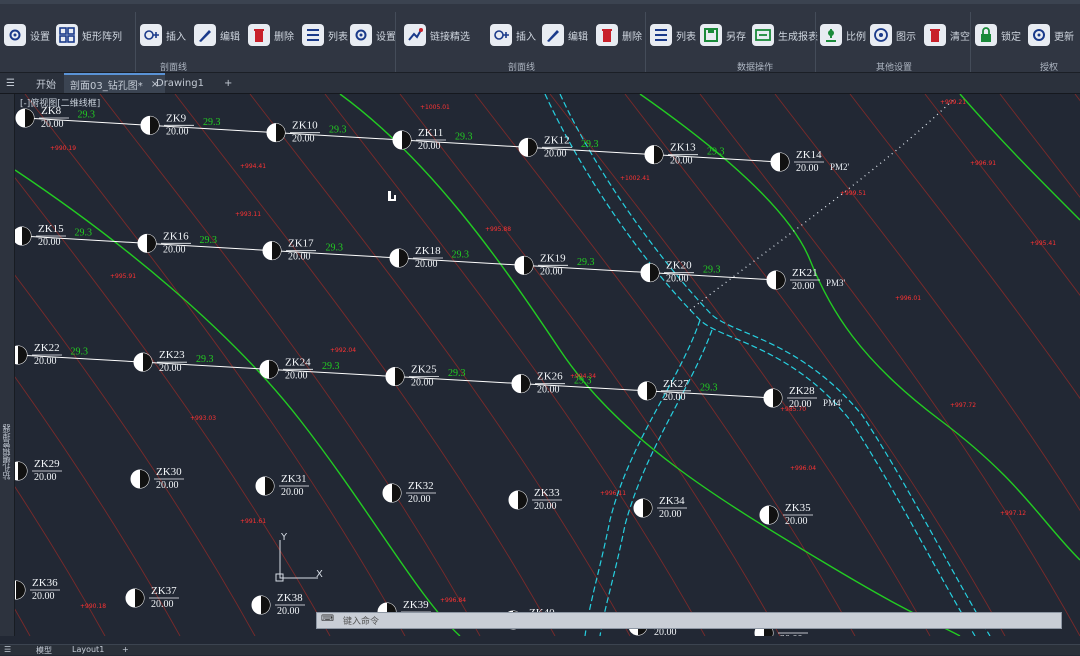 Image resolution: width=1080 pixels, height=656 pixels. Describe the element at coordinates (947, 35) in the screenshot. I see `ribbon-button-16: 清空` at that location.